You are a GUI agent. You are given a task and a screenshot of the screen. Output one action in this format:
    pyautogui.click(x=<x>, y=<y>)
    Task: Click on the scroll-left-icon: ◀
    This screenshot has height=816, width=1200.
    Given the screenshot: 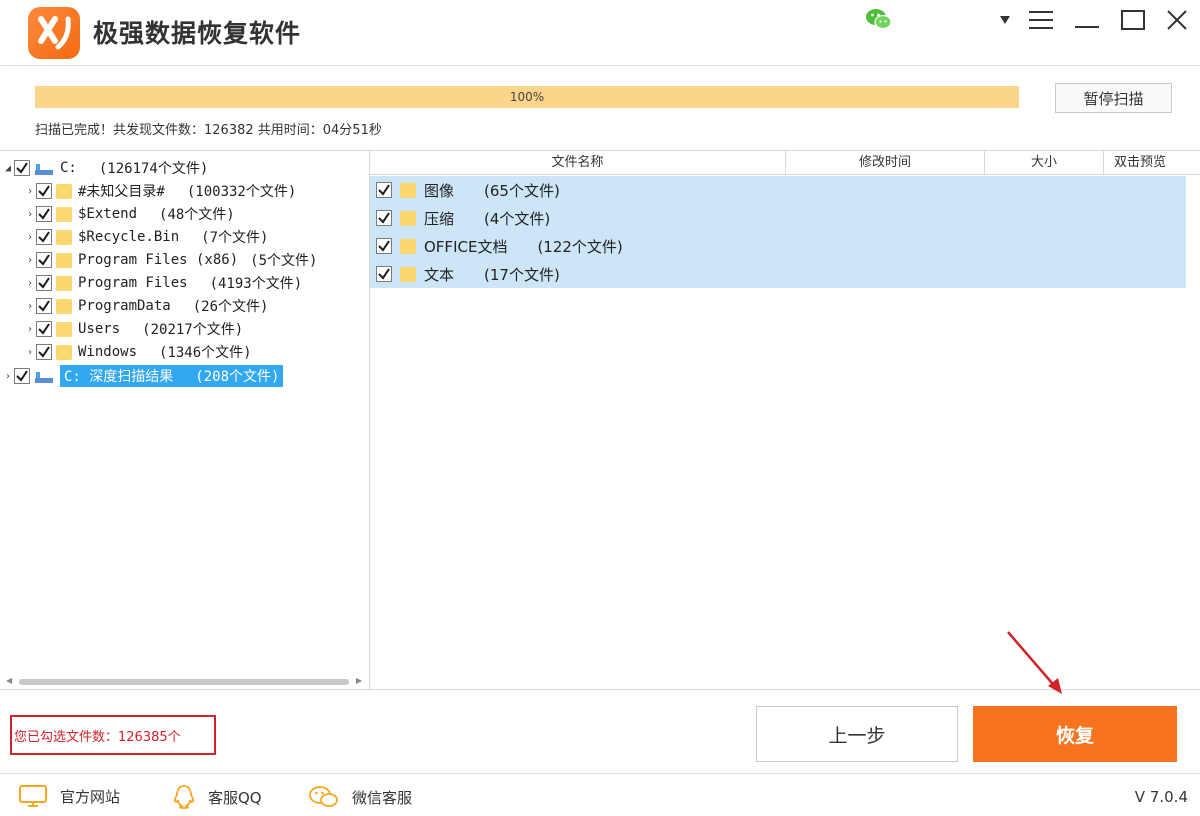 What is the action you would take?
    pyautogui.click(x=9, y=680)
    